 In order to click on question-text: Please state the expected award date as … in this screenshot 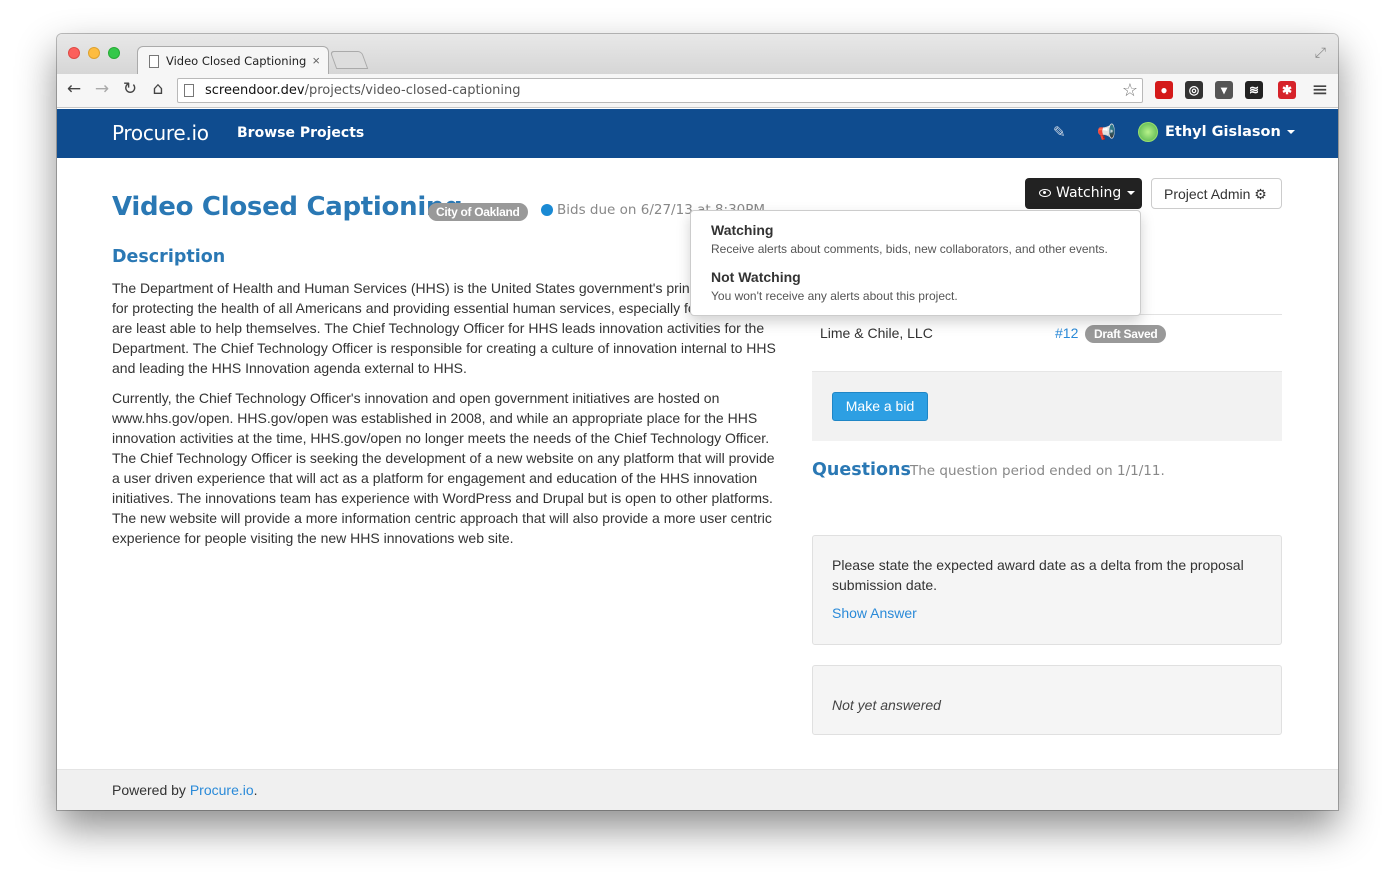, I will do `click(1038, 575)`.